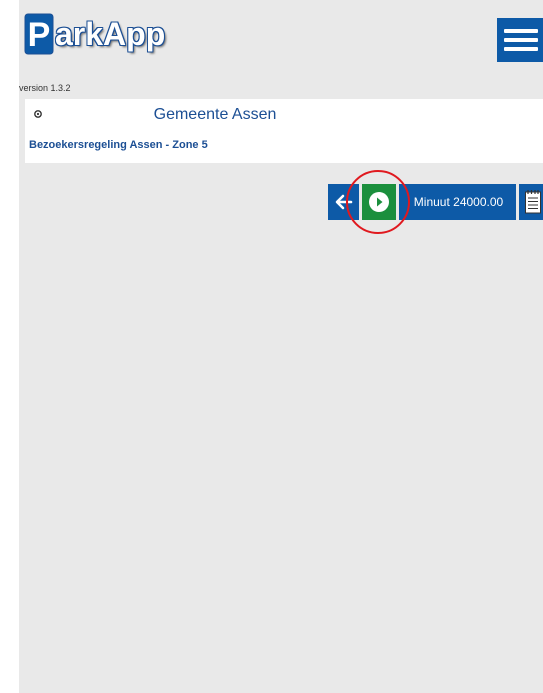  I want to click on regulation-label: Bezoekersregeling Assen - Zone 5, so click(118, 145).